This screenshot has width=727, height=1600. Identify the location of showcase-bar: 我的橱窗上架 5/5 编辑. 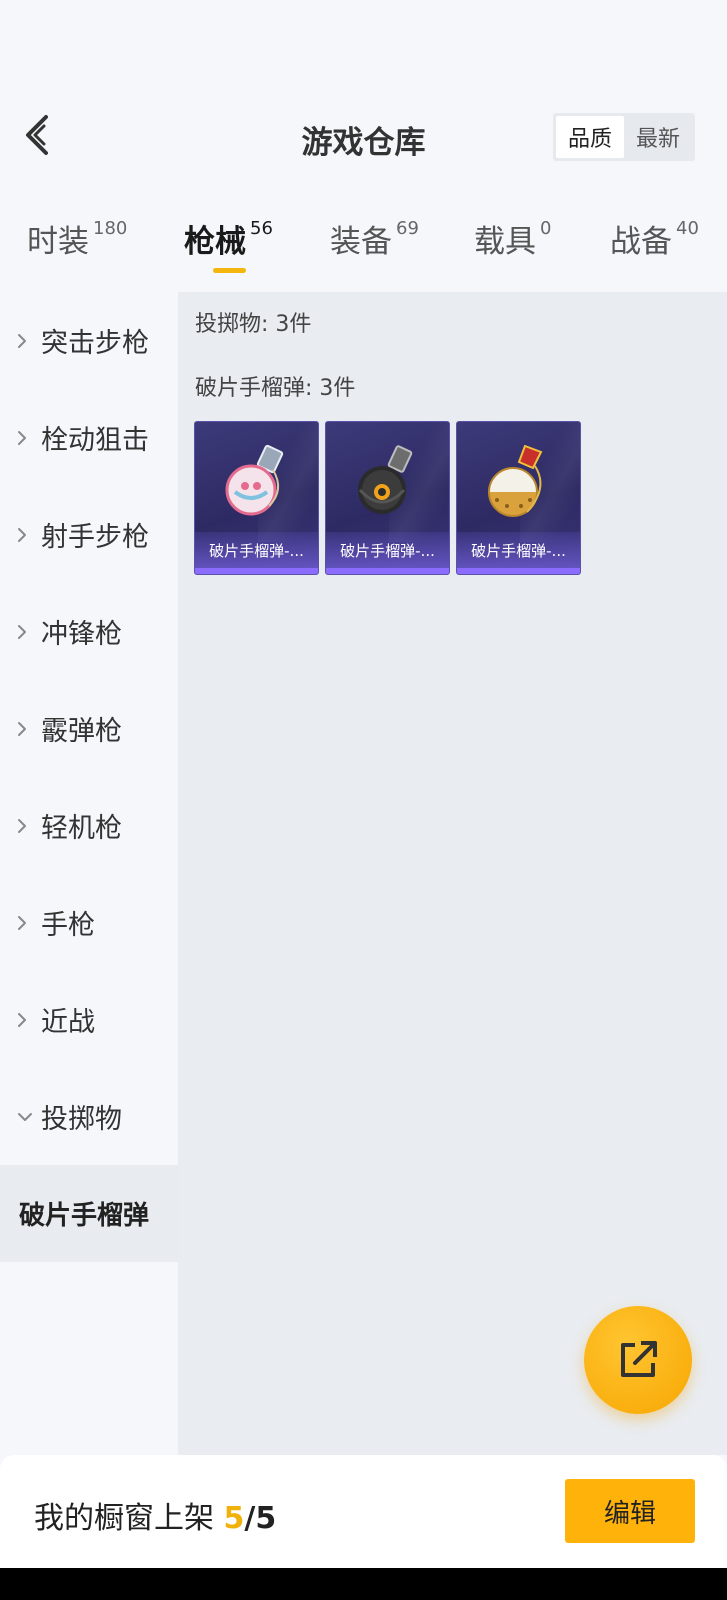
(363, 1511).